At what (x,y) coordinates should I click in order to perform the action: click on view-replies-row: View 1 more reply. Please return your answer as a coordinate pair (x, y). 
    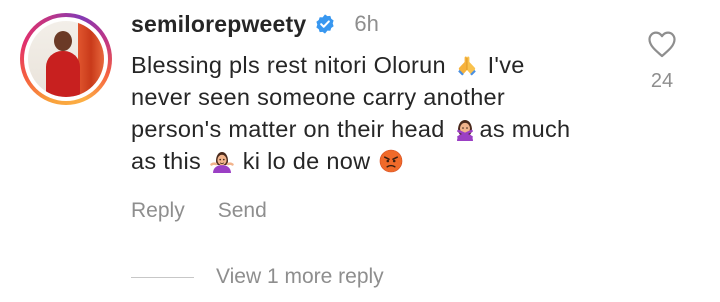
    Looking at the image, I should click on (257, 277).